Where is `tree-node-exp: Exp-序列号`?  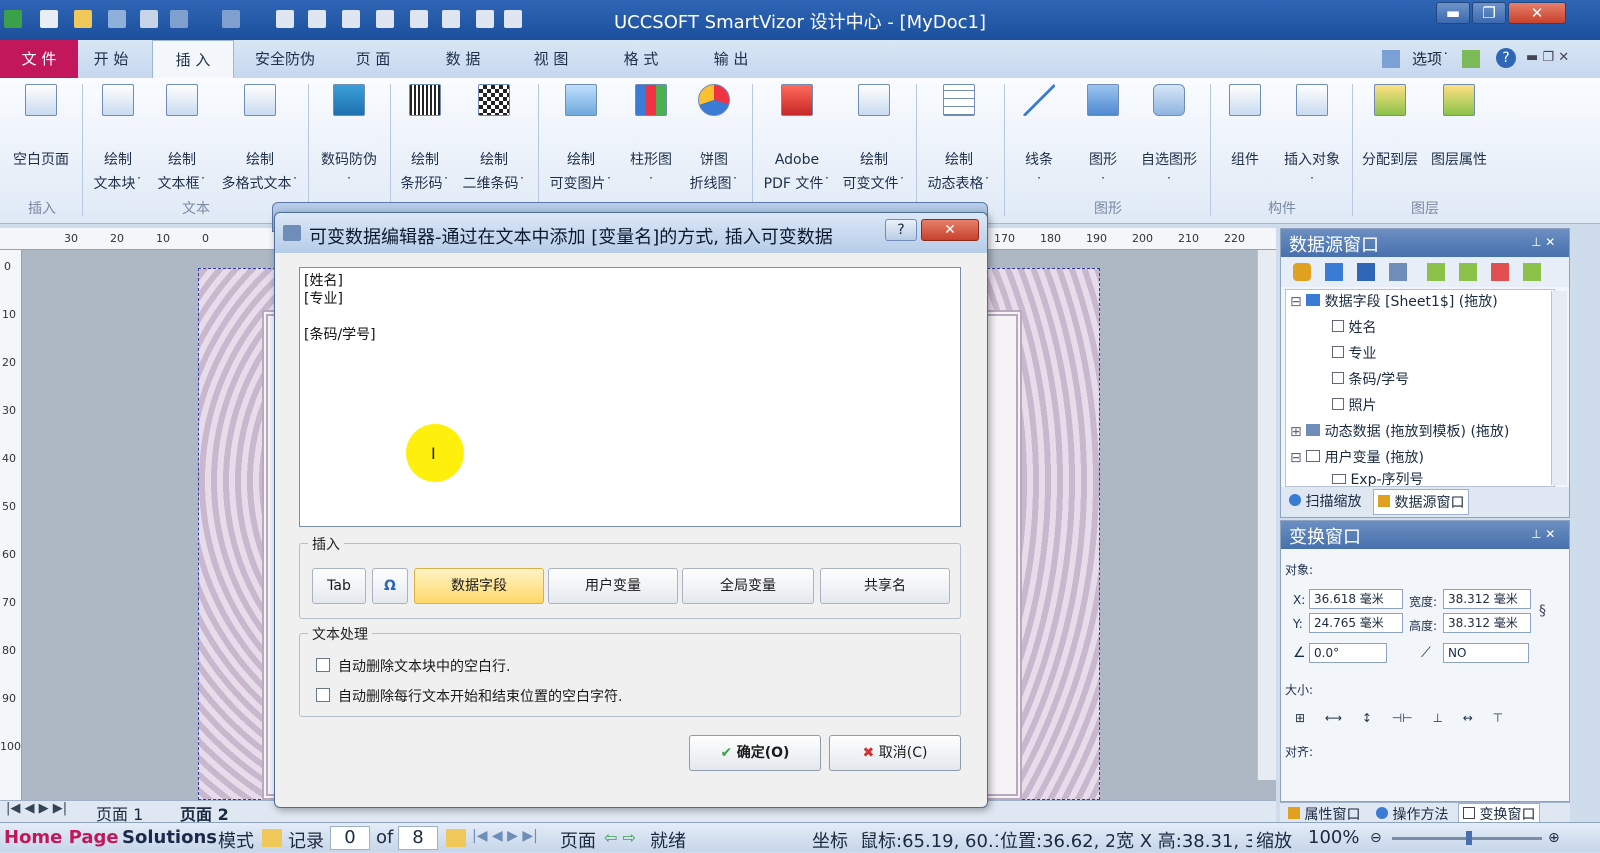
tree-node-exp: Exp-序列号 is located at coordinates (1378, 478).